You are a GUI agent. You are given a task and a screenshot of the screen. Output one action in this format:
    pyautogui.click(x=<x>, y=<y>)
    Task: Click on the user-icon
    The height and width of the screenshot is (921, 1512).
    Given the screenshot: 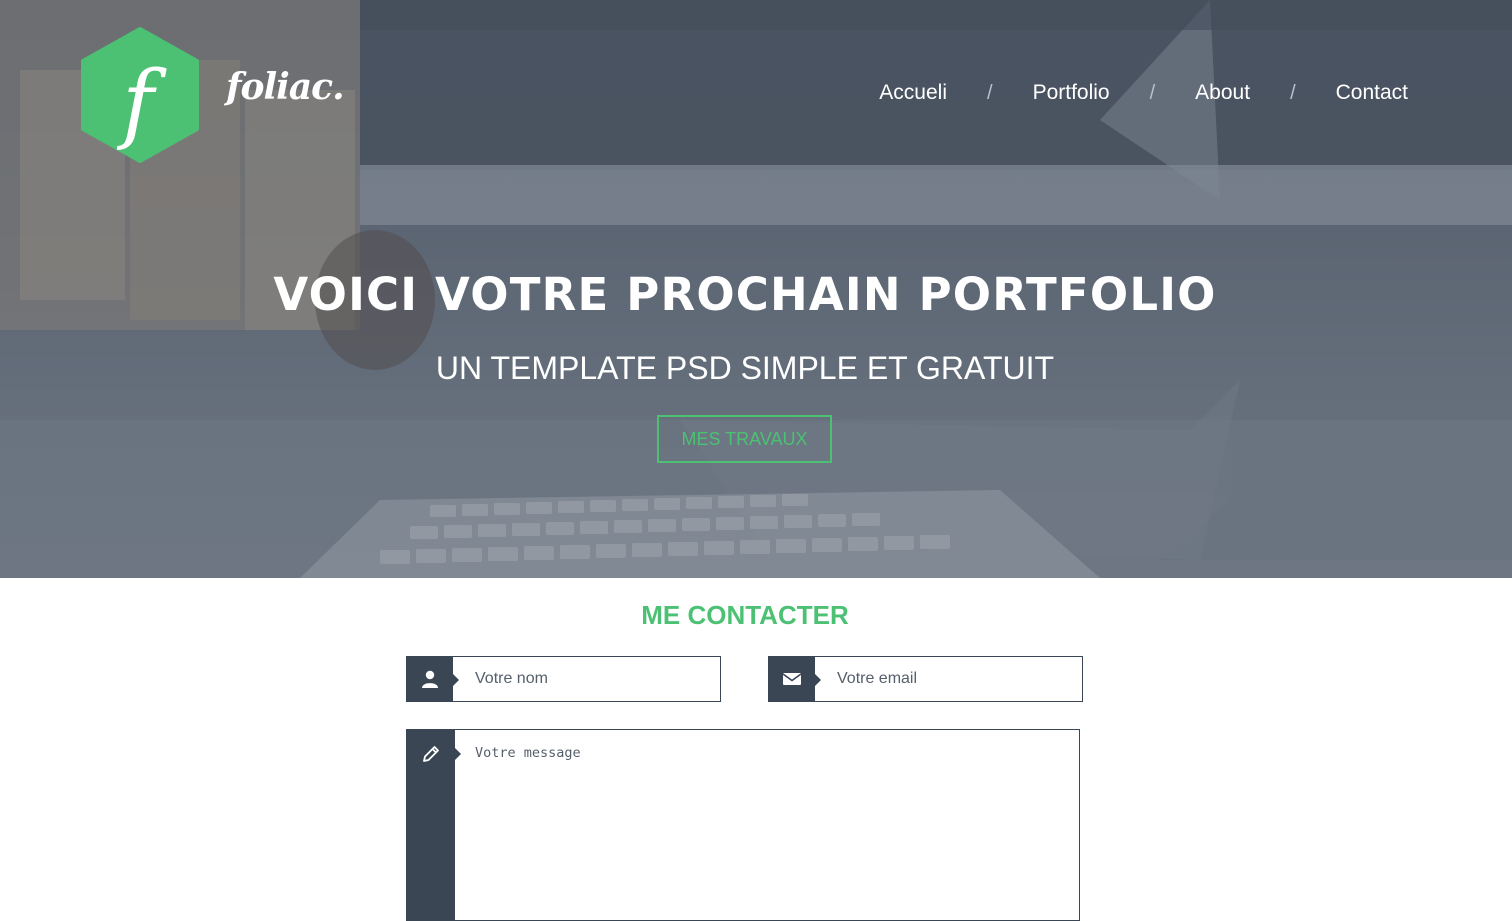 What is the action you would take?
    pyautogui.click(x=433, y=679)
    